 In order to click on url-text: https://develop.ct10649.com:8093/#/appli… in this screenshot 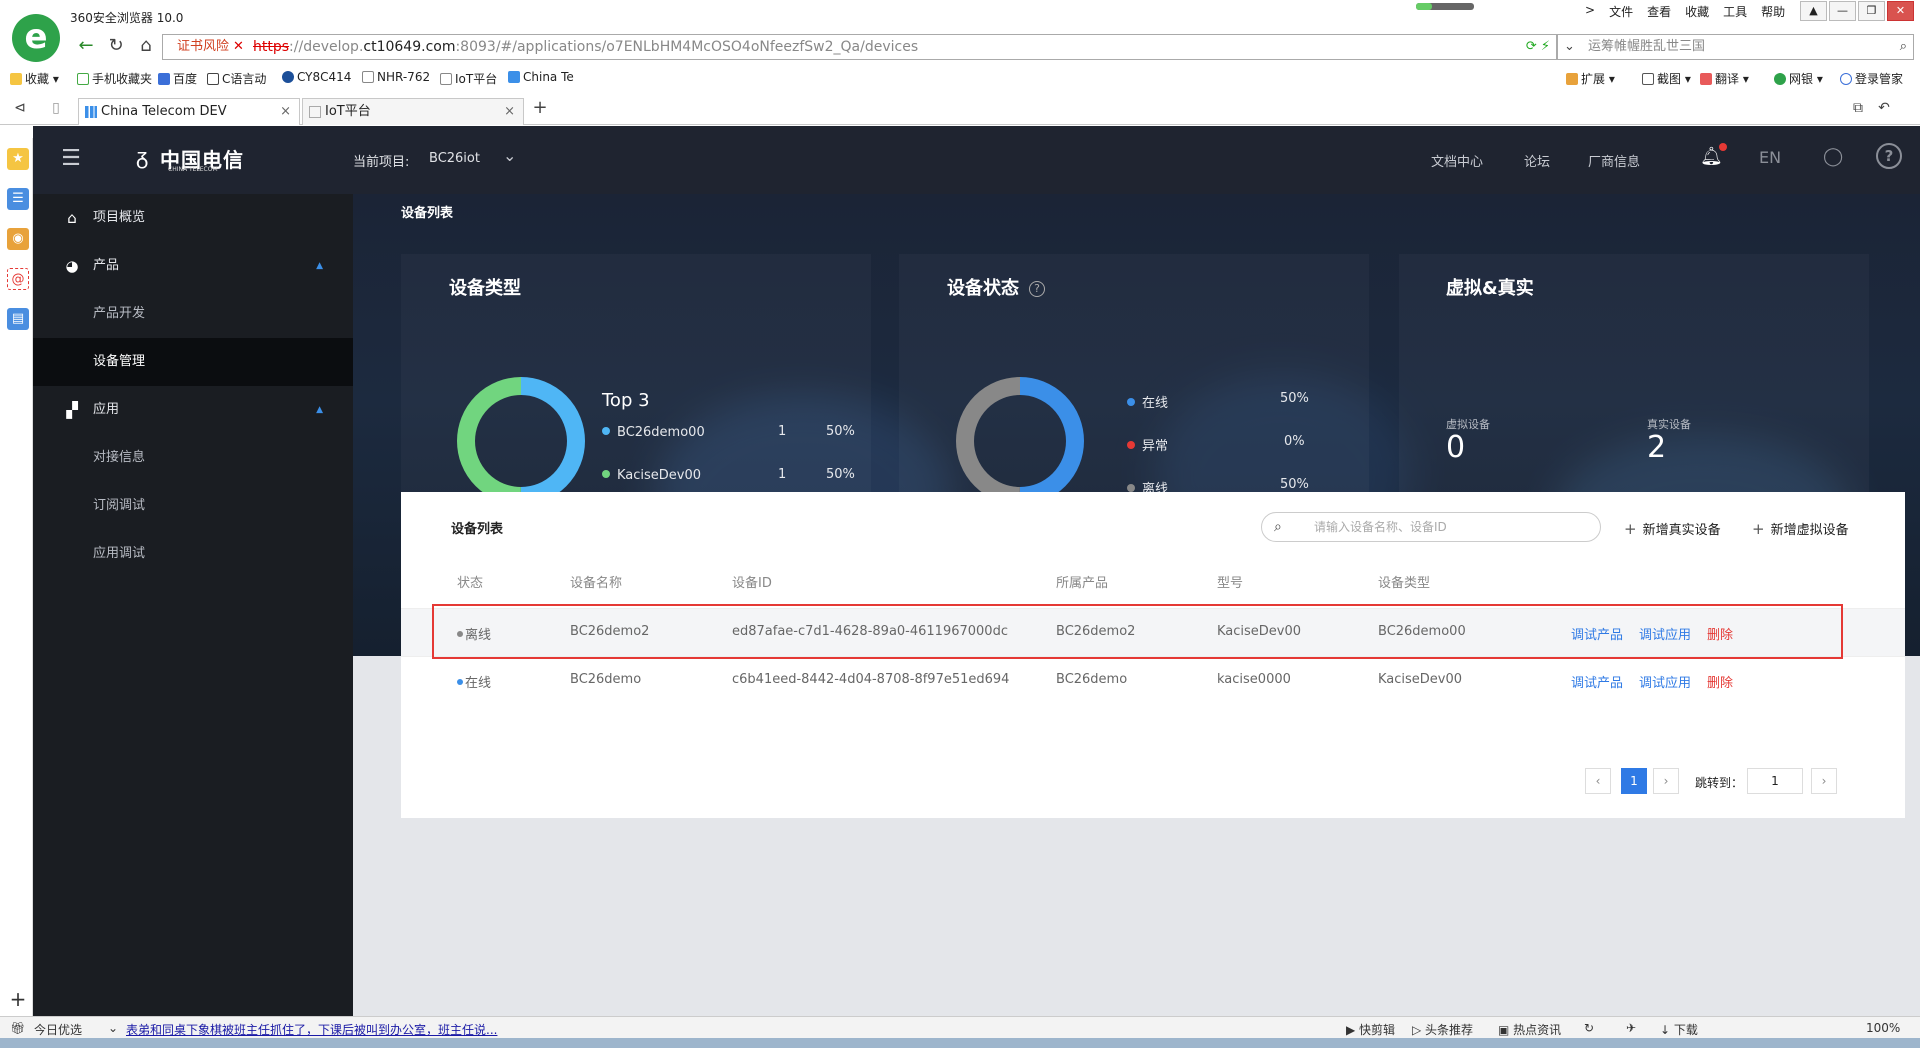, I will do `click(585, 47)`.